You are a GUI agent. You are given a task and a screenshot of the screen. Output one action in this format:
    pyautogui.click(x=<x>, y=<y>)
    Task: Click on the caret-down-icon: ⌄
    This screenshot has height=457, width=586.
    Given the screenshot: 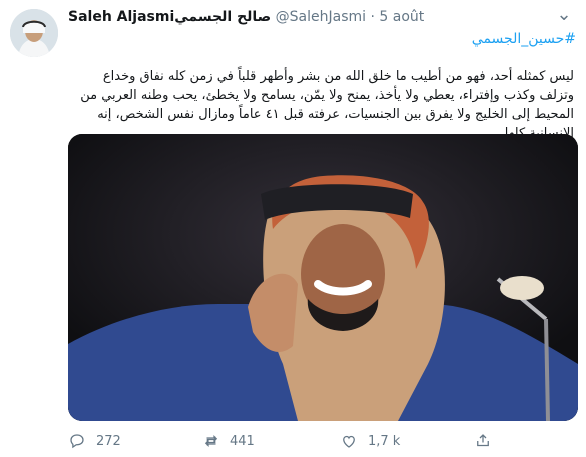 What is the action you would take?
    pyautogui.click(x=564, y=14)
    